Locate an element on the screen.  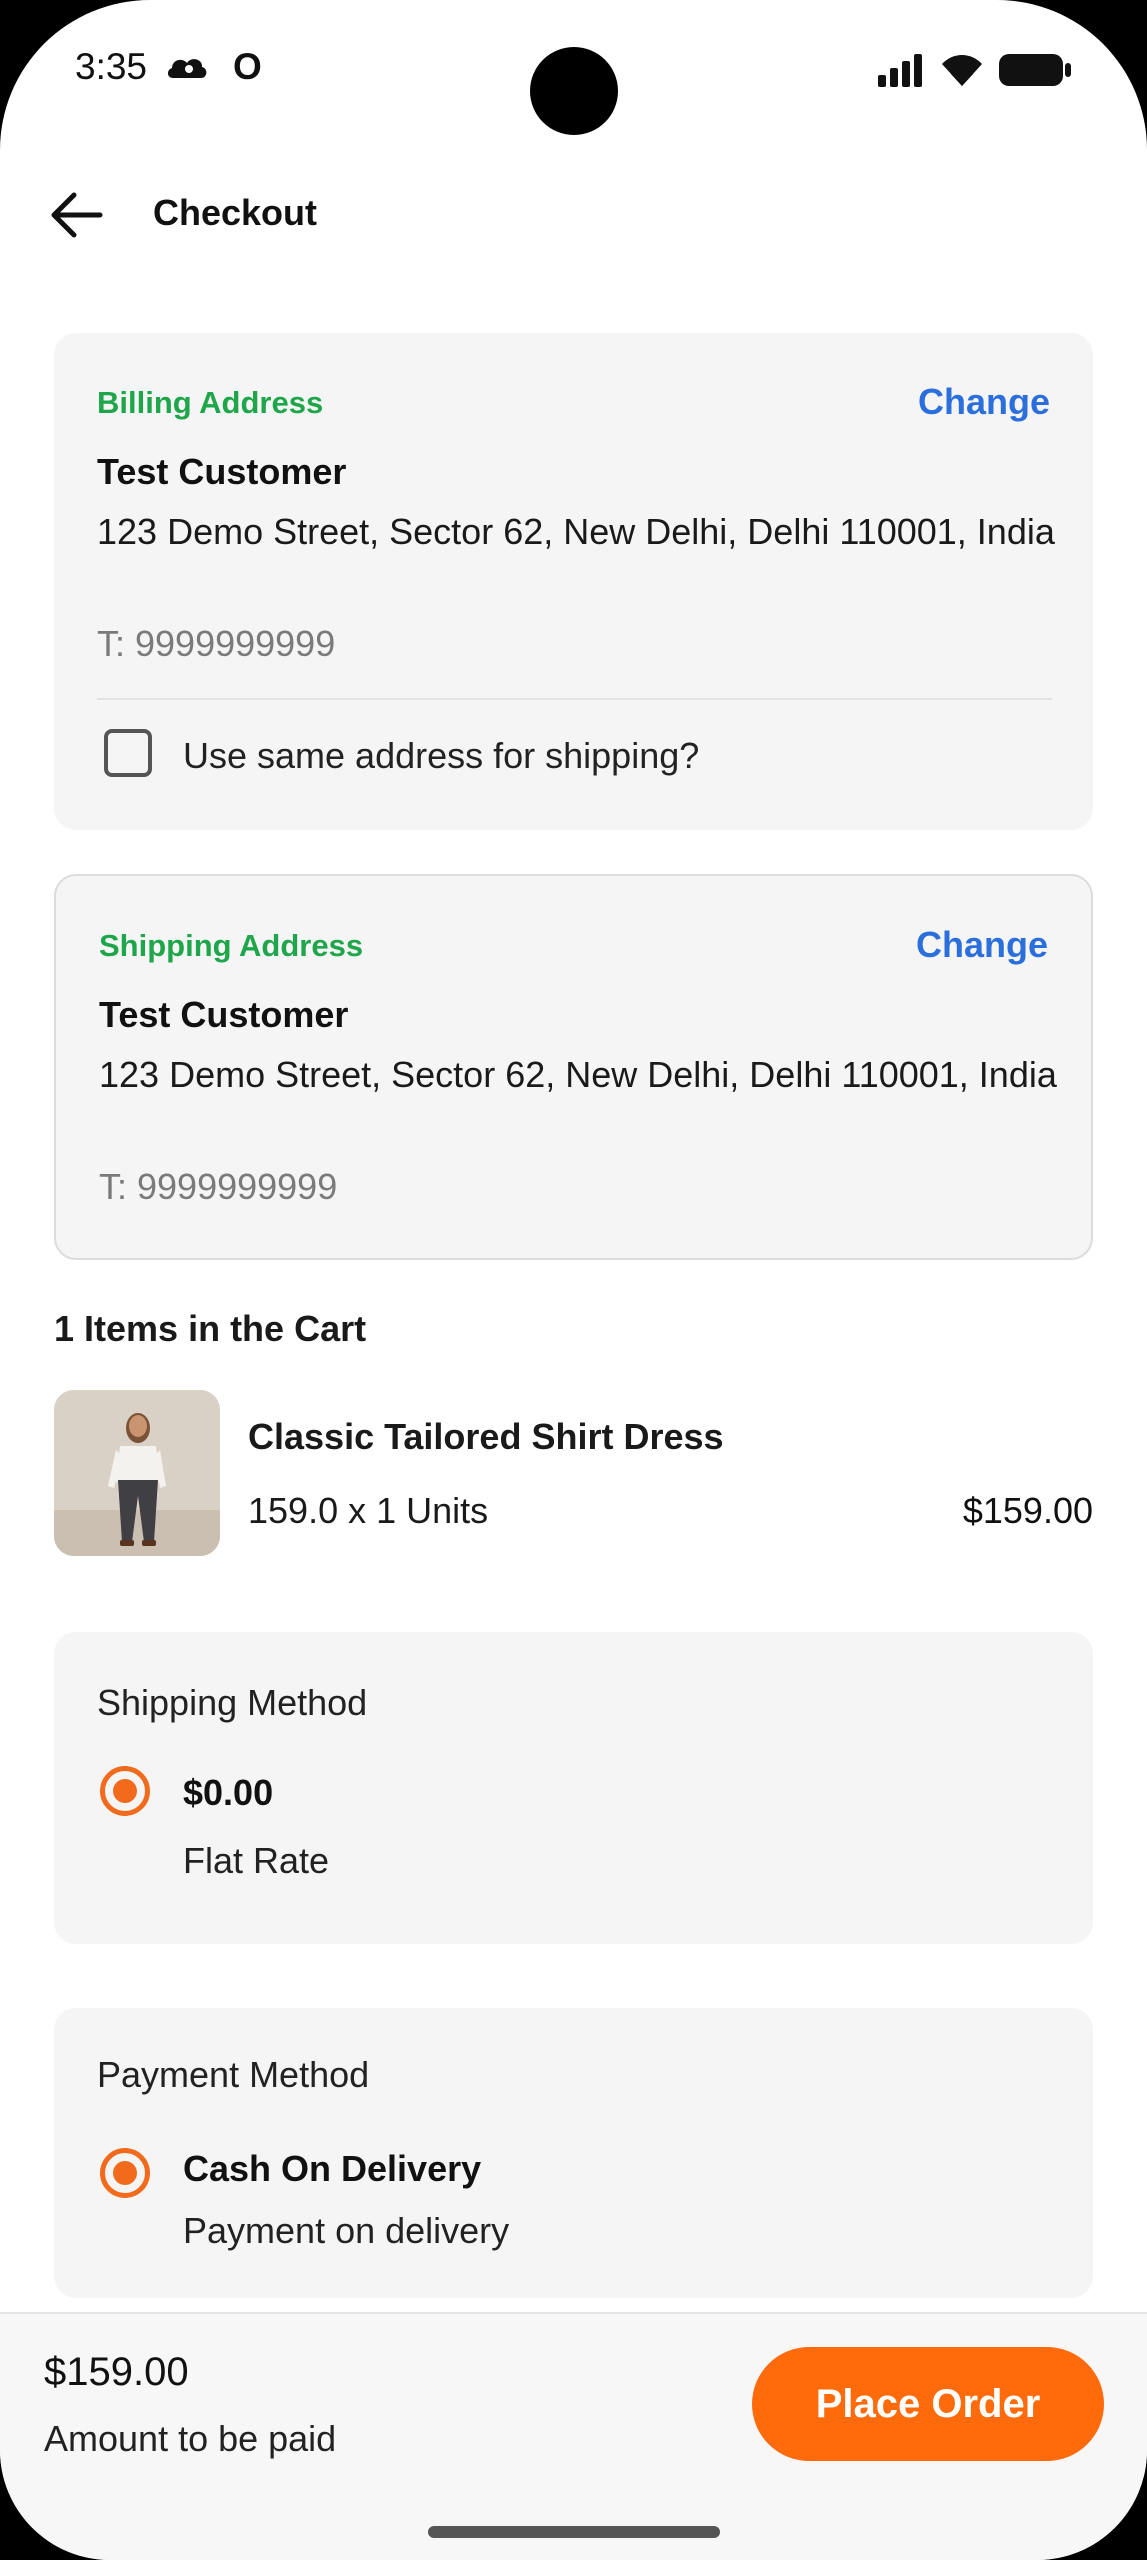
status-icons-right is located at coordinates (974, 70).